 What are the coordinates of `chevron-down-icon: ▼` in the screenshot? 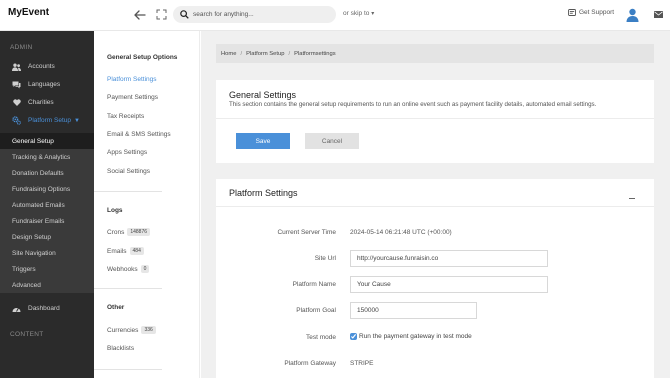 It's located at (77, 120).